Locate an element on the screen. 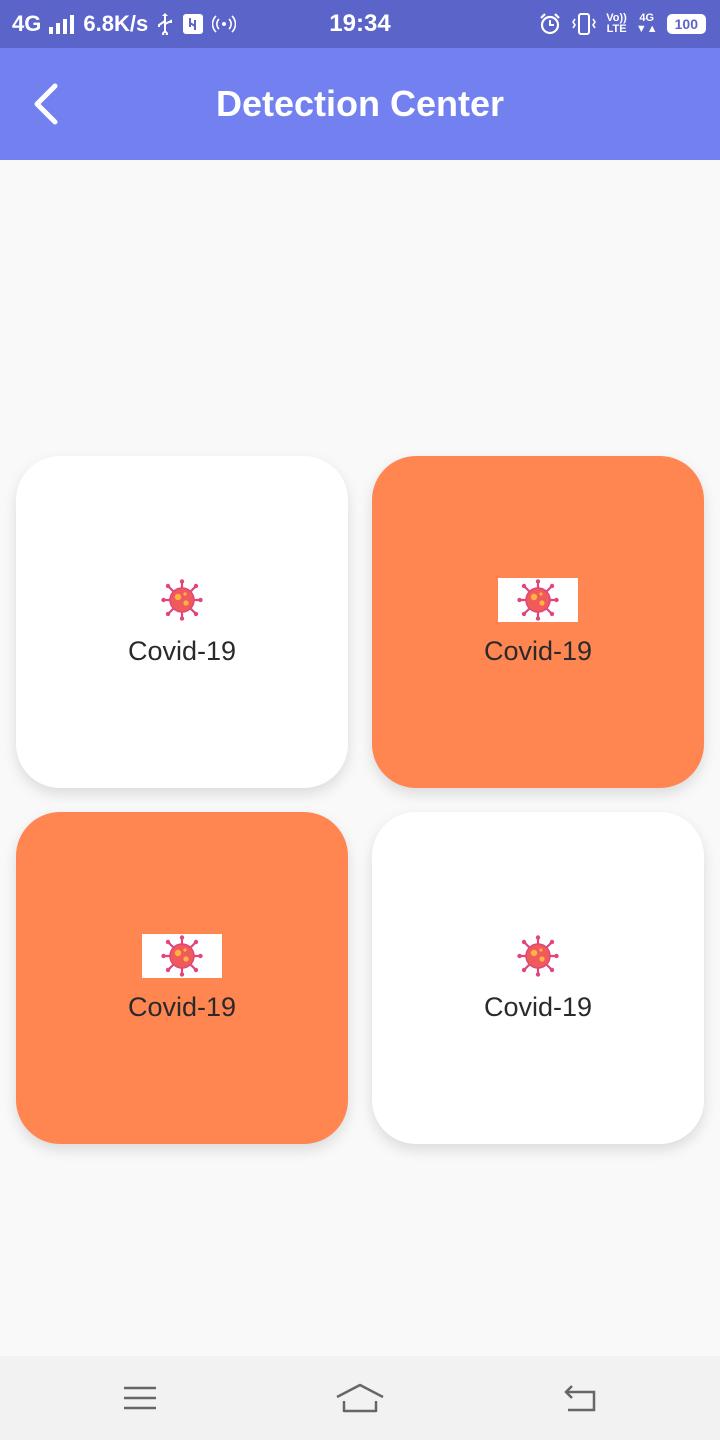 The width and height of the screenshot is (720, 1440). system-nav-bar is located at coordinates (360, 1398).